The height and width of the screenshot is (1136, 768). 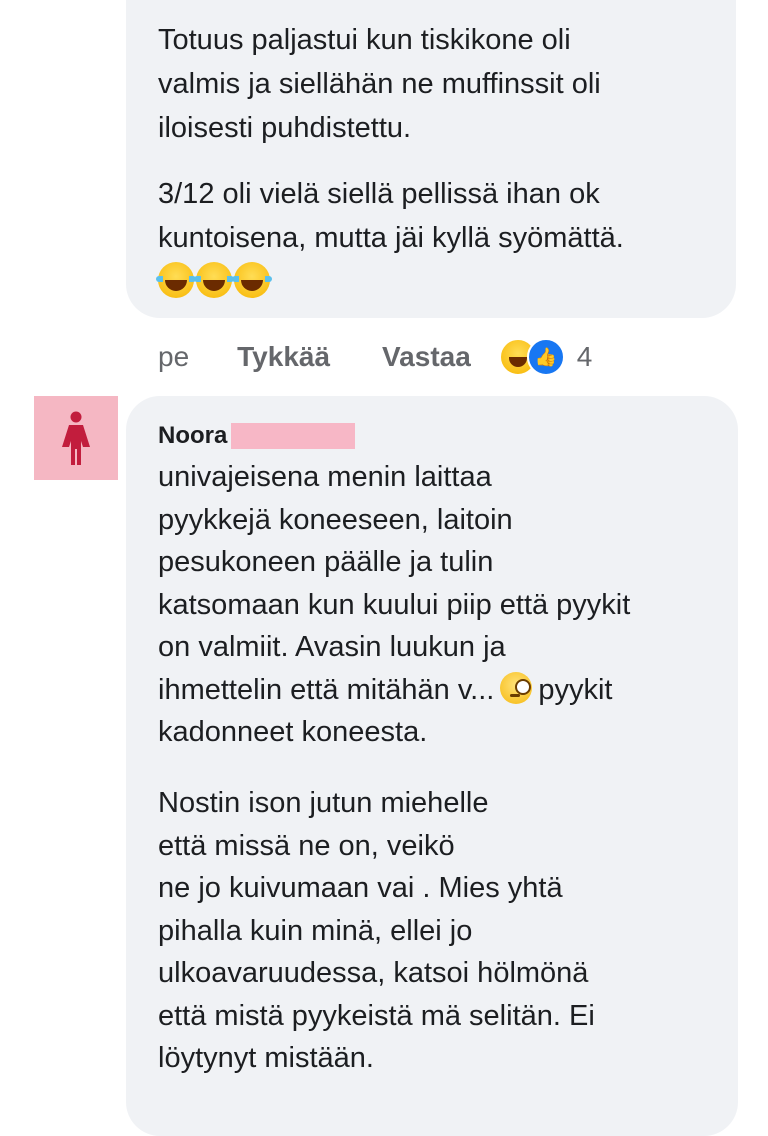 What do you see at coordinates (326, 562) in the screenshot?
I see `comment-line: pesukoneen päälle ja tulin` at bounding box center [326, 562].